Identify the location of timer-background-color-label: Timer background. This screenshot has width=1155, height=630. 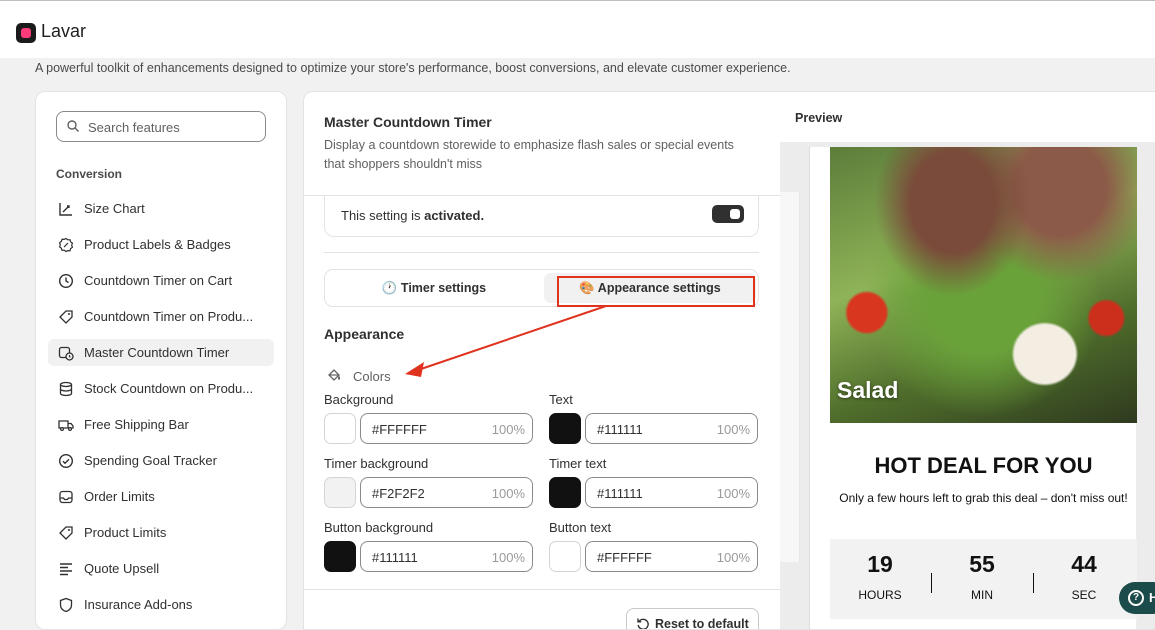
(376, 463).